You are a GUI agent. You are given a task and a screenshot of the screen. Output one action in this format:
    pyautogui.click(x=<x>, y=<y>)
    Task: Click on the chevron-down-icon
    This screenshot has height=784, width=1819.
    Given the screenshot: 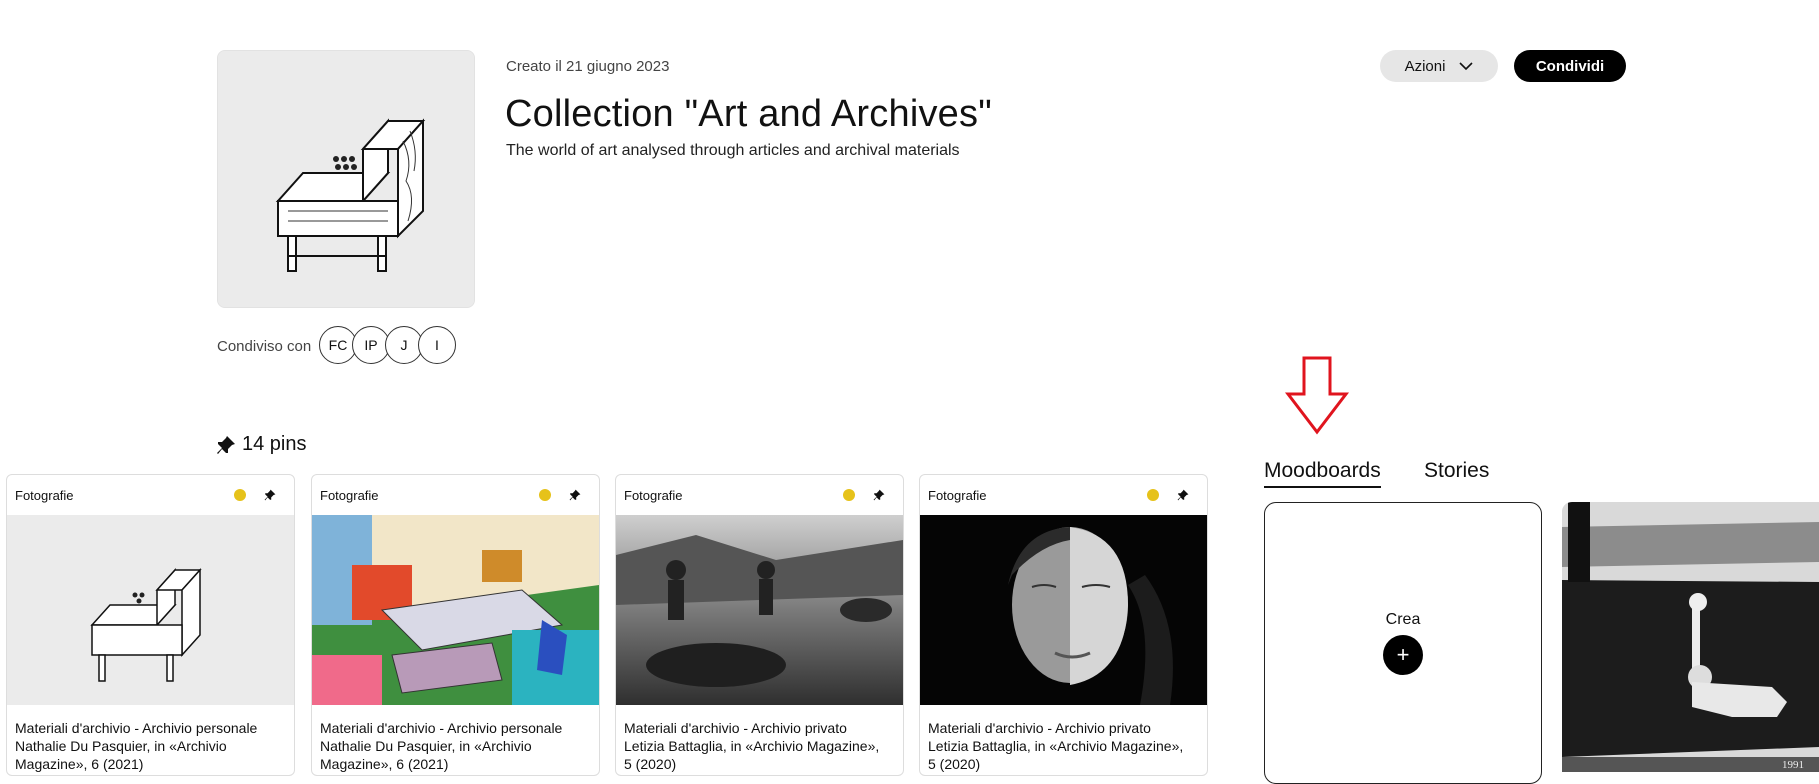 What is the action you would take?
    pyautogui.click(x=1466, y=65)
    